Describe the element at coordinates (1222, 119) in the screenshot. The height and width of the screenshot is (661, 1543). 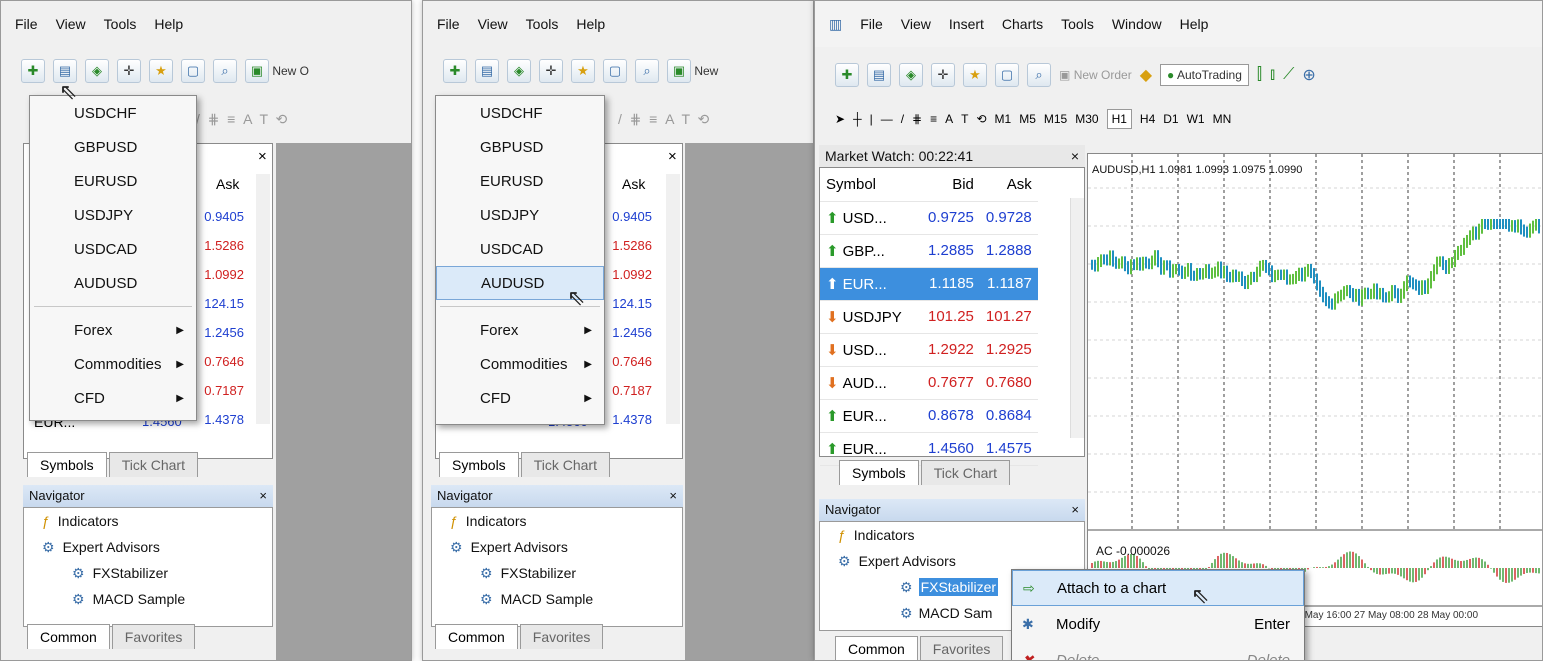
I see `tf-mn: MN` at that location.